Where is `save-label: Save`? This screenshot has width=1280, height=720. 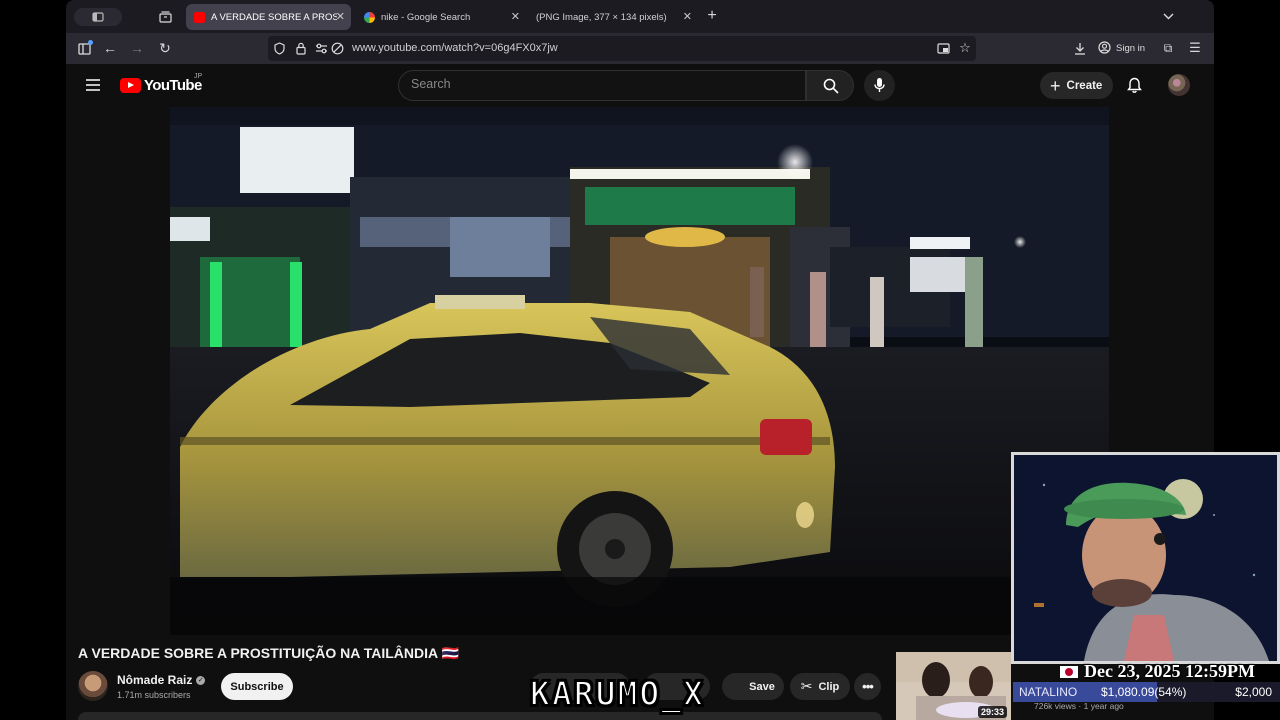 save-label: Save is located at coordinates (762, 686).